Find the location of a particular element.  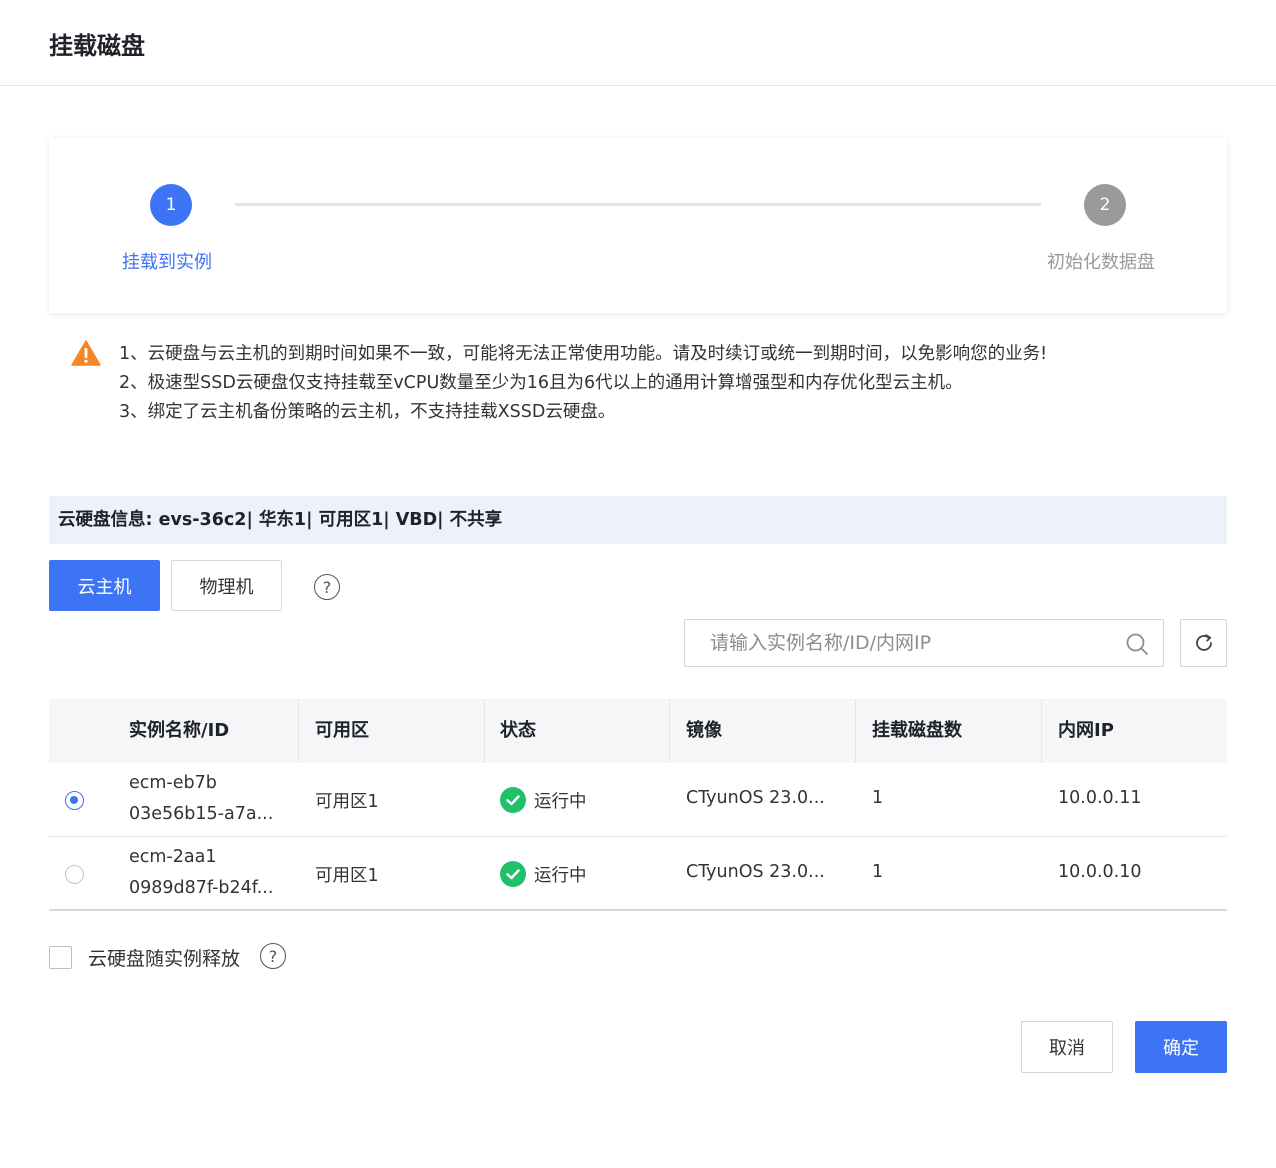

refresh-button is located at coordinates (1203, 643).